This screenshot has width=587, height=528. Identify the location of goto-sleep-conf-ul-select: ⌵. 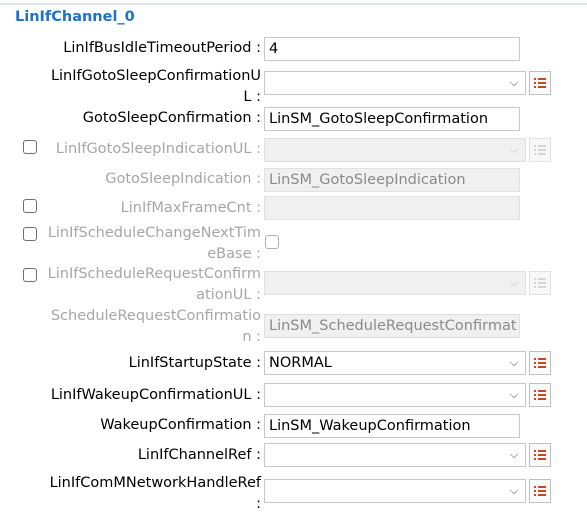
(395, 83).